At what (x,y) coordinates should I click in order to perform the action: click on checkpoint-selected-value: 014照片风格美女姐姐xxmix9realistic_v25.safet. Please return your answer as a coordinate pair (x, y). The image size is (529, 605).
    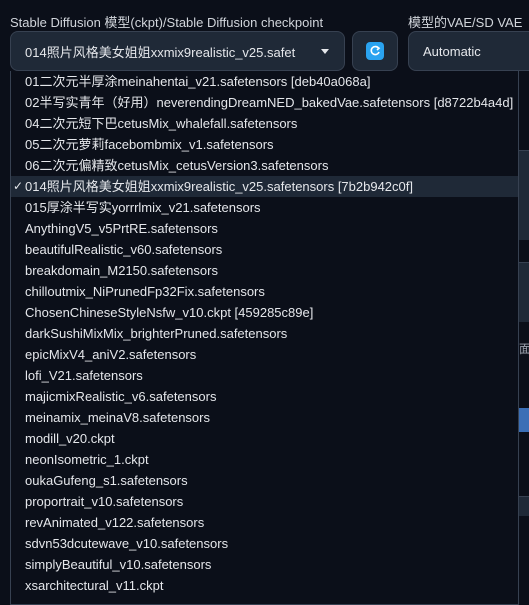
    Looking at the image, I should click on (160, 52).